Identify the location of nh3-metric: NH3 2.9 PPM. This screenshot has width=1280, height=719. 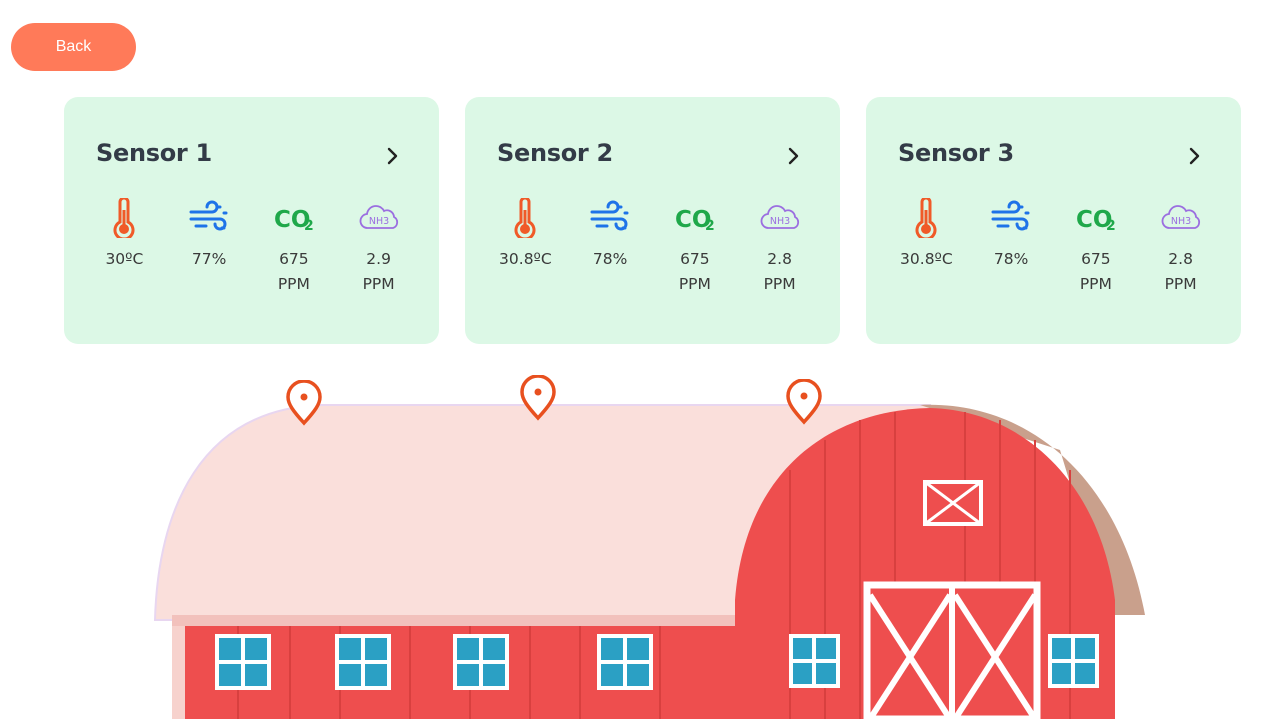
(378, 247).